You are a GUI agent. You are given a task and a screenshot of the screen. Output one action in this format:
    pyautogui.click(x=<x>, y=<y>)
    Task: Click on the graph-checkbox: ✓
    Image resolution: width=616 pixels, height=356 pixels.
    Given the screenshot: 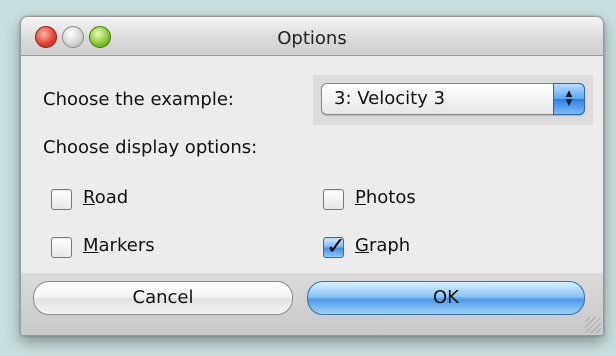 What is the action you would take?
    pyautogui.click(x=334, y=246)
    